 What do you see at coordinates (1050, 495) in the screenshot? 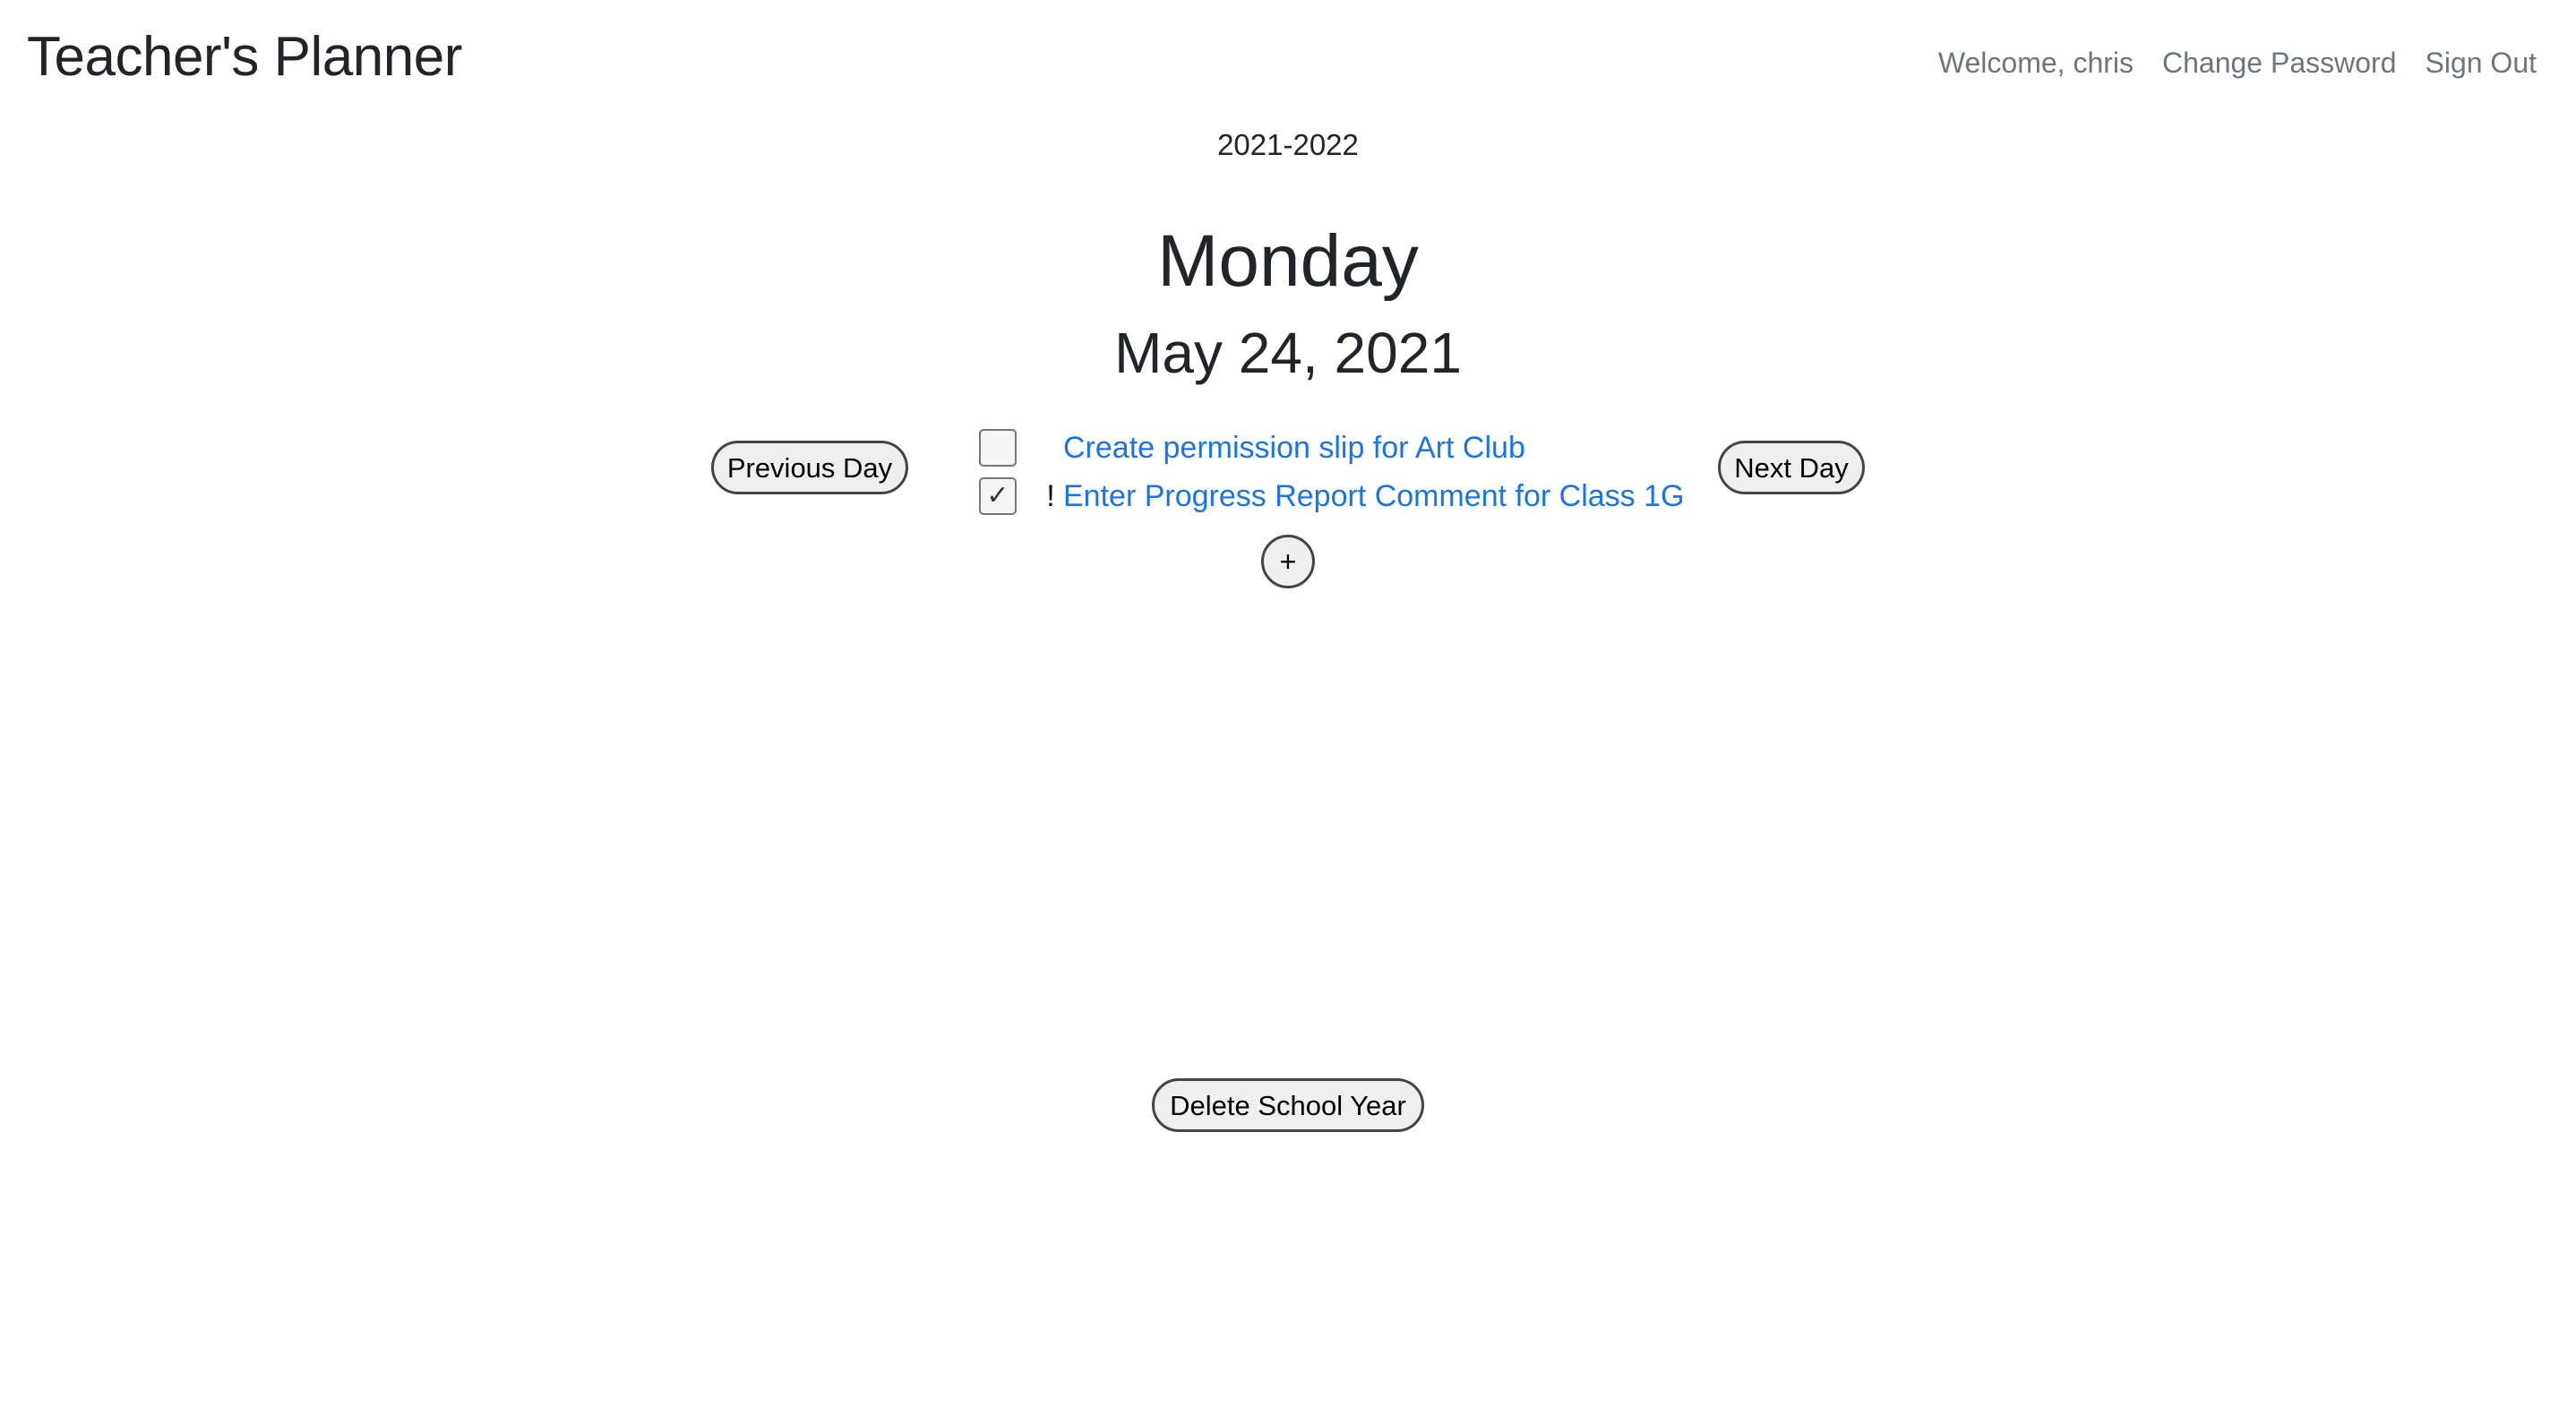
I see `task-priority-marker: !` at bounding box center [1050, 495].